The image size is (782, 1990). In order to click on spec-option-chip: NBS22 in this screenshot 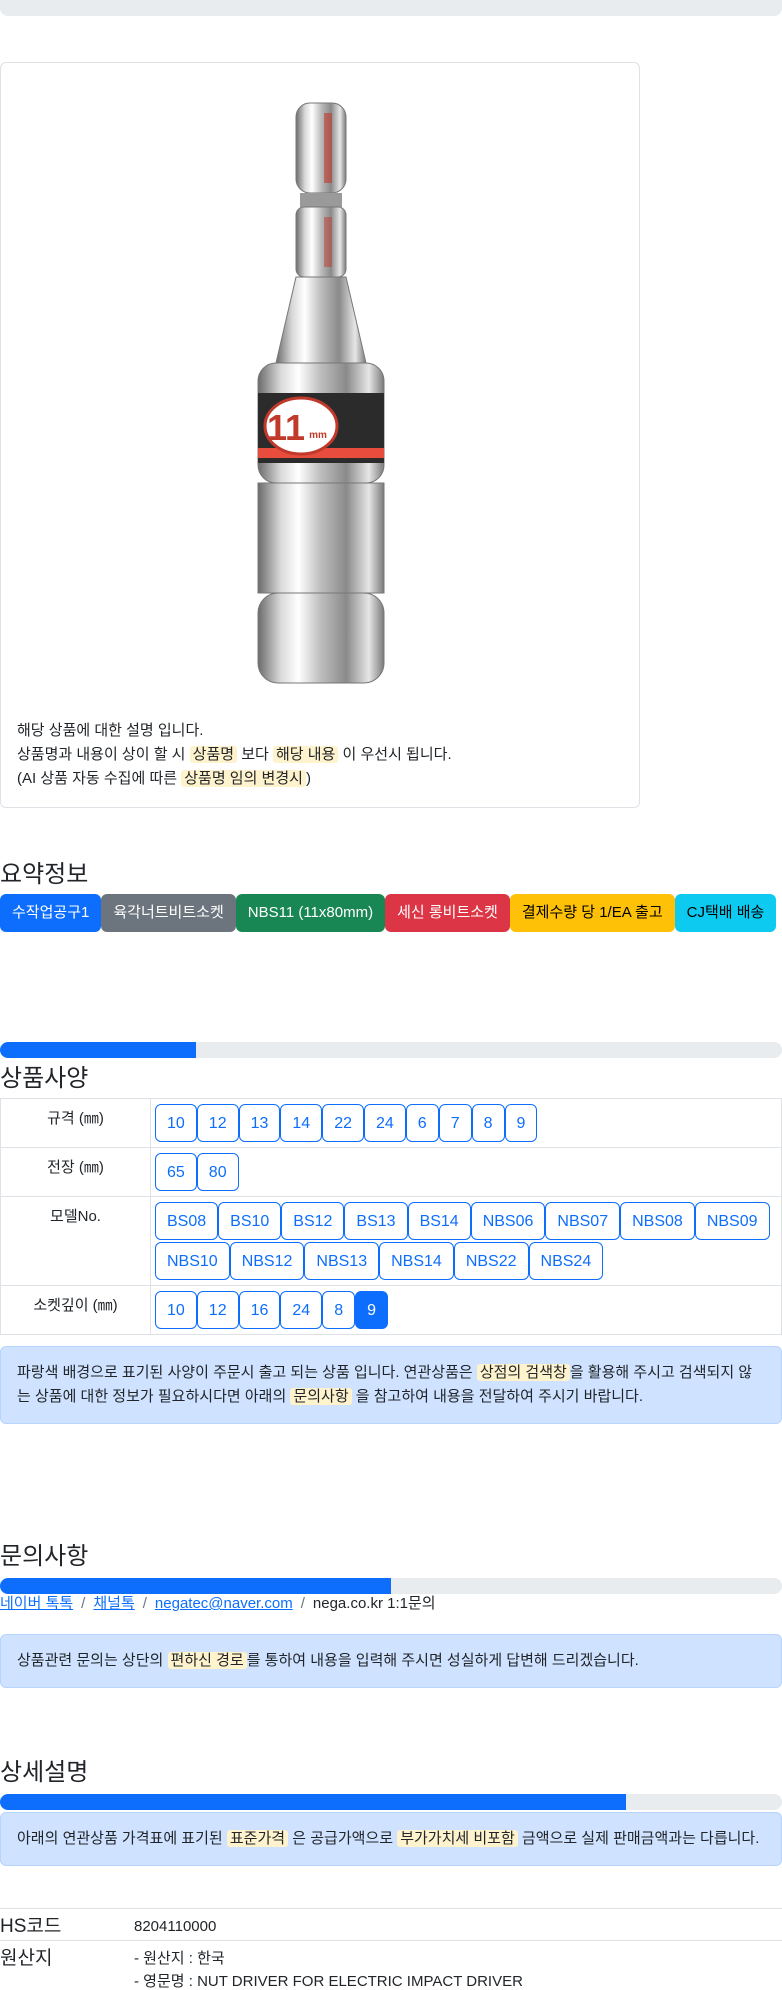, I will do `click(491, 1261)`.